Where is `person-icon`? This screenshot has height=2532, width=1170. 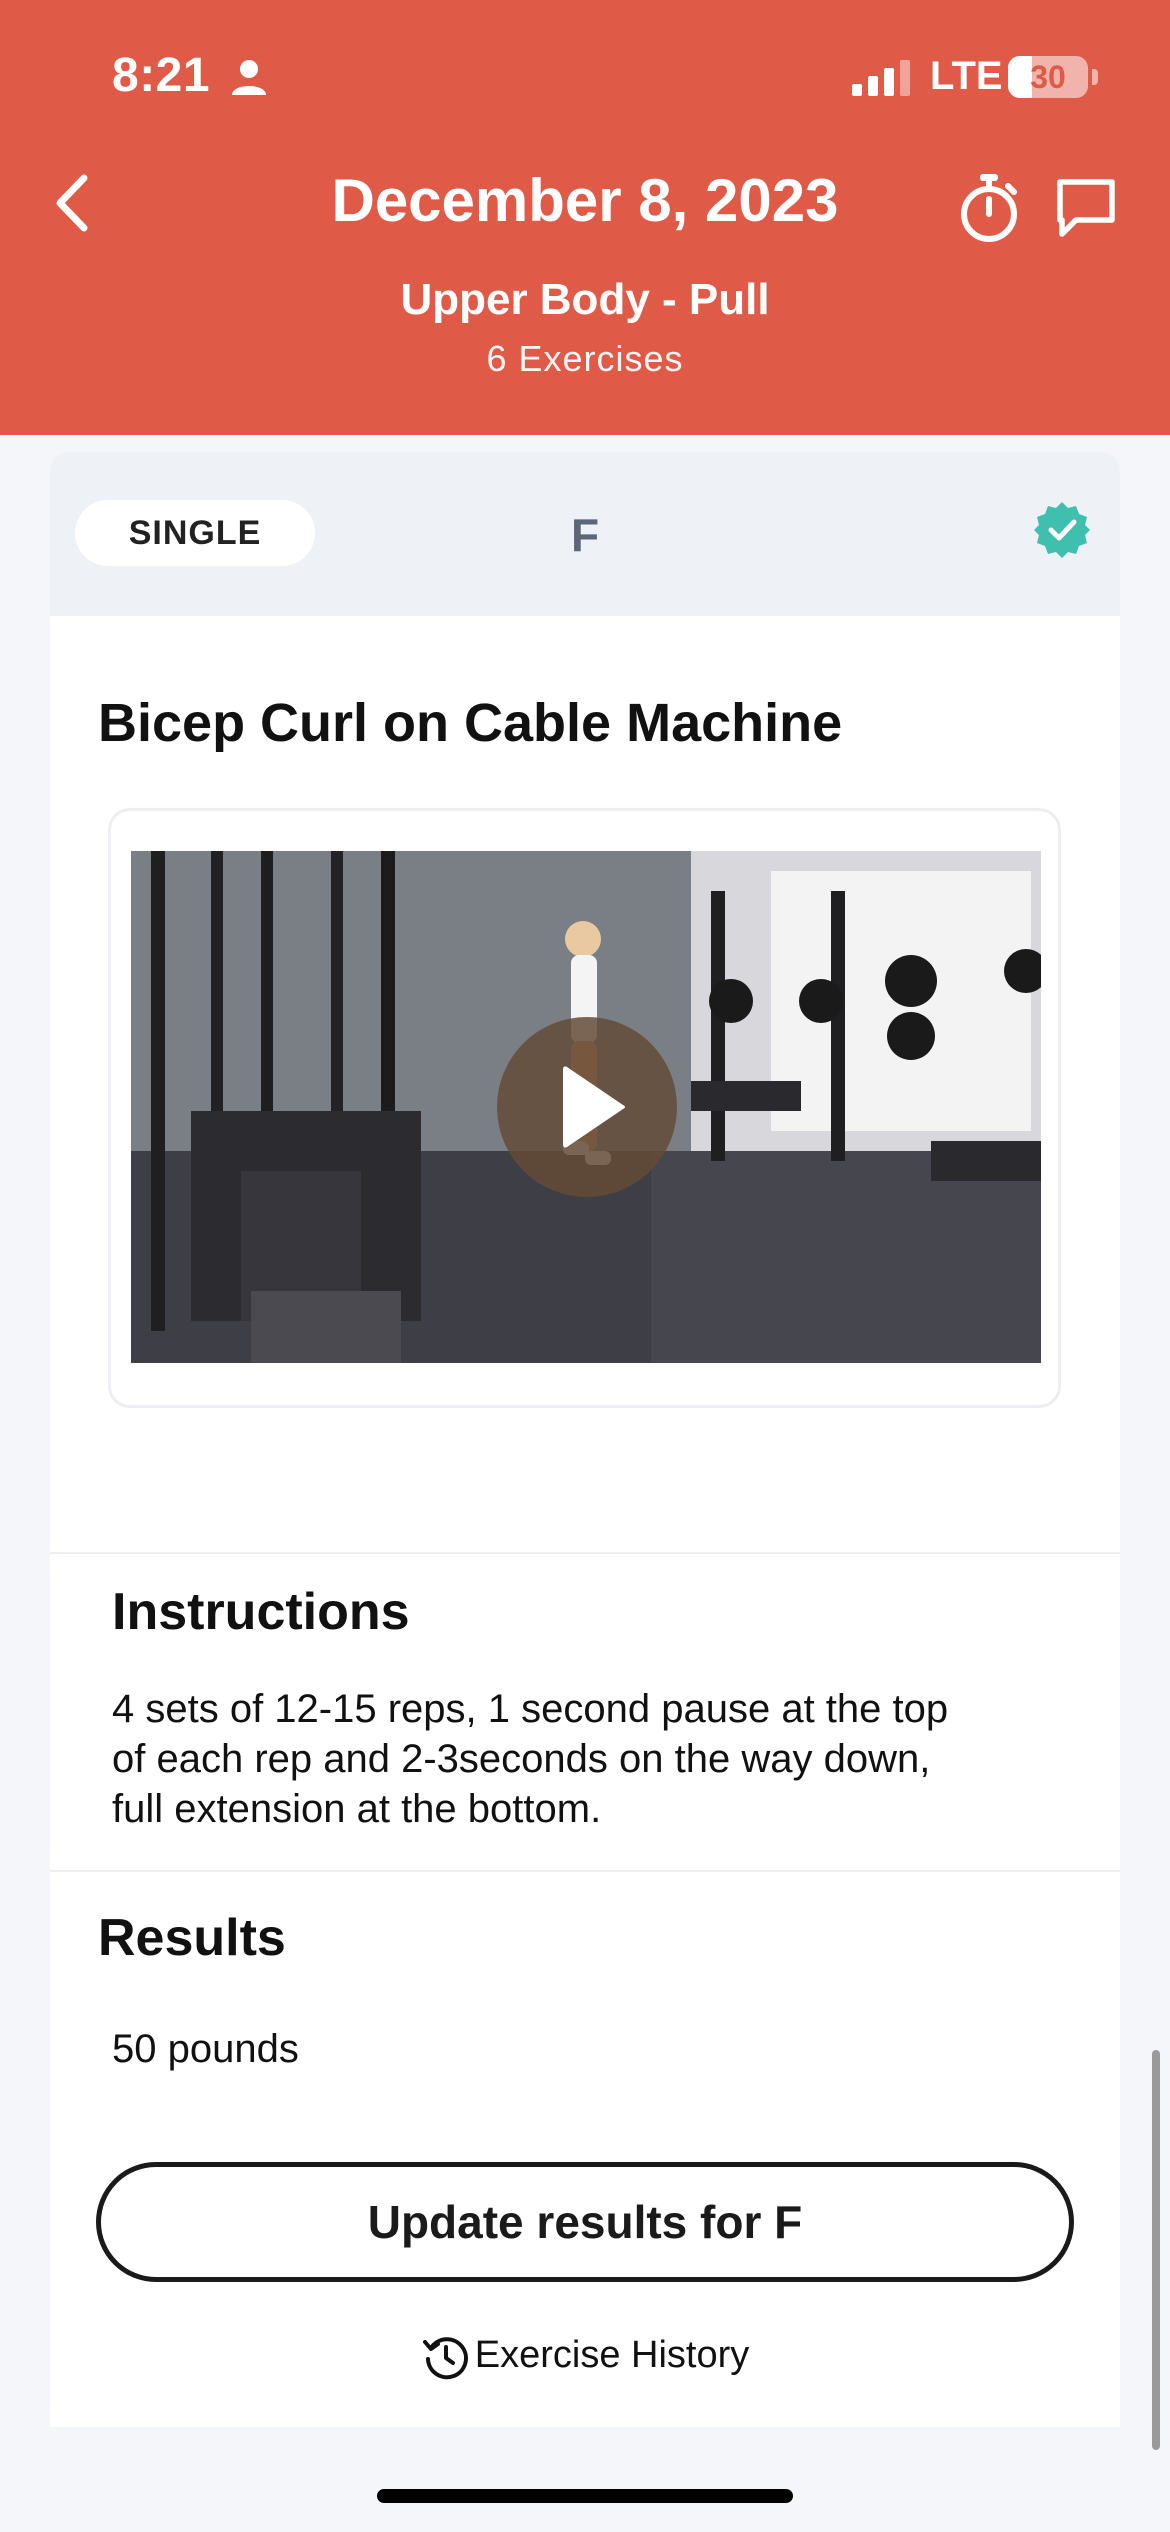
person-icon is located at coordinates (249, 77).